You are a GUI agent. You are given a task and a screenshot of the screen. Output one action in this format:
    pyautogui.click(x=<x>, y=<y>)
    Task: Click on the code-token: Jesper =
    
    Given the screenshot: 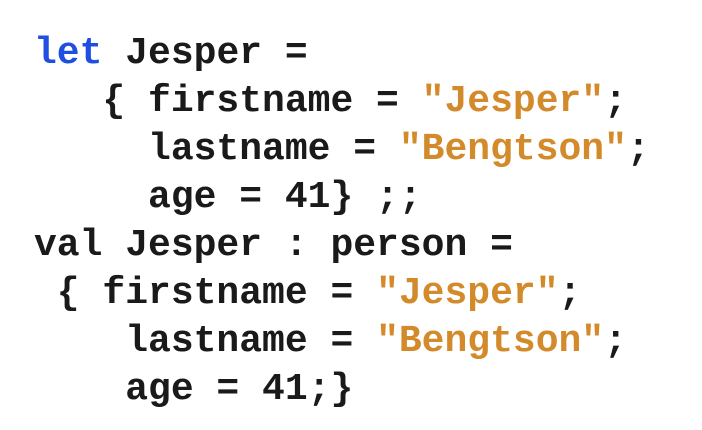 What is the action you would take?
    pyautogui.click(x=205, y=53)
    